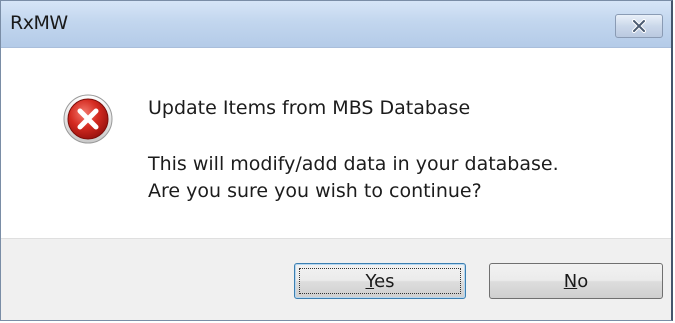 The height and width of the screenshot is (323, 675). I want to click on close-icon, so click(639, 26).